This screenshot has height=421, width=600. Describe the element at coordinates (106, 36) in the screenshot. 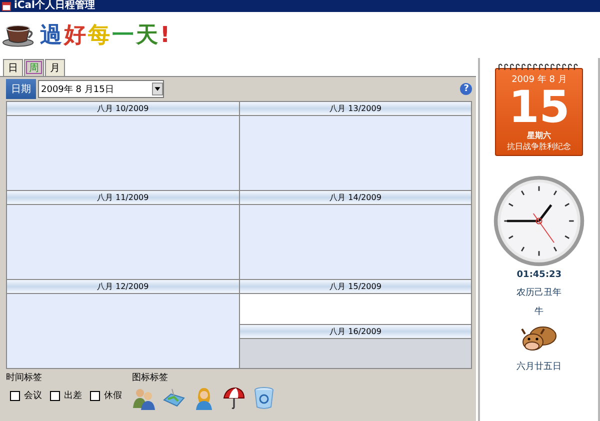

I see `logo-text: 過好每一天!` at that location.